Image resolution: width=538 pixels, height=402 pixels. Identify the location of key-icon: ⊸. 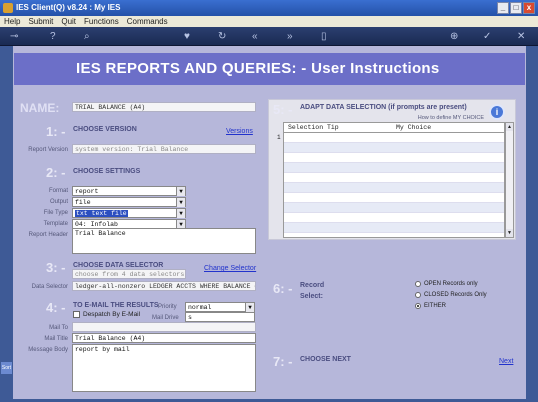
(14, 36).